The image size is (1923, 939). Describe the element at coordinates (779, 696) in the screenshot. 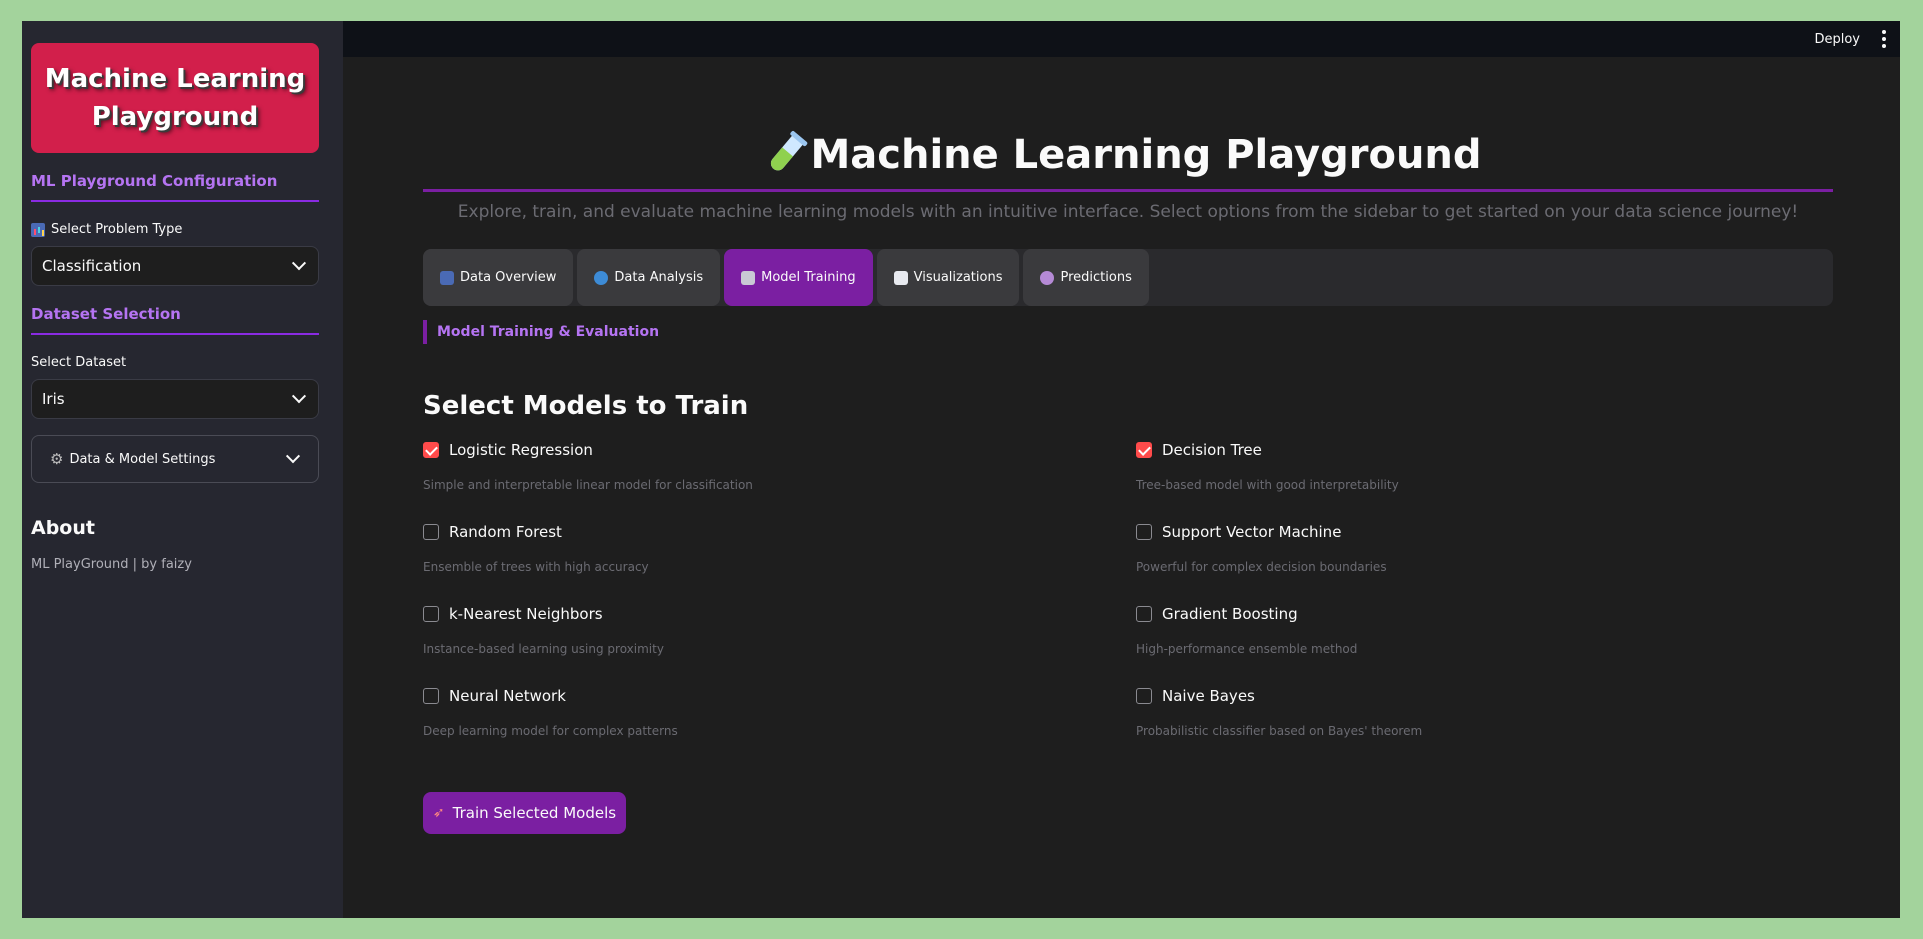

I see `model-checkbox-neural-network: Neural Network` at that location.